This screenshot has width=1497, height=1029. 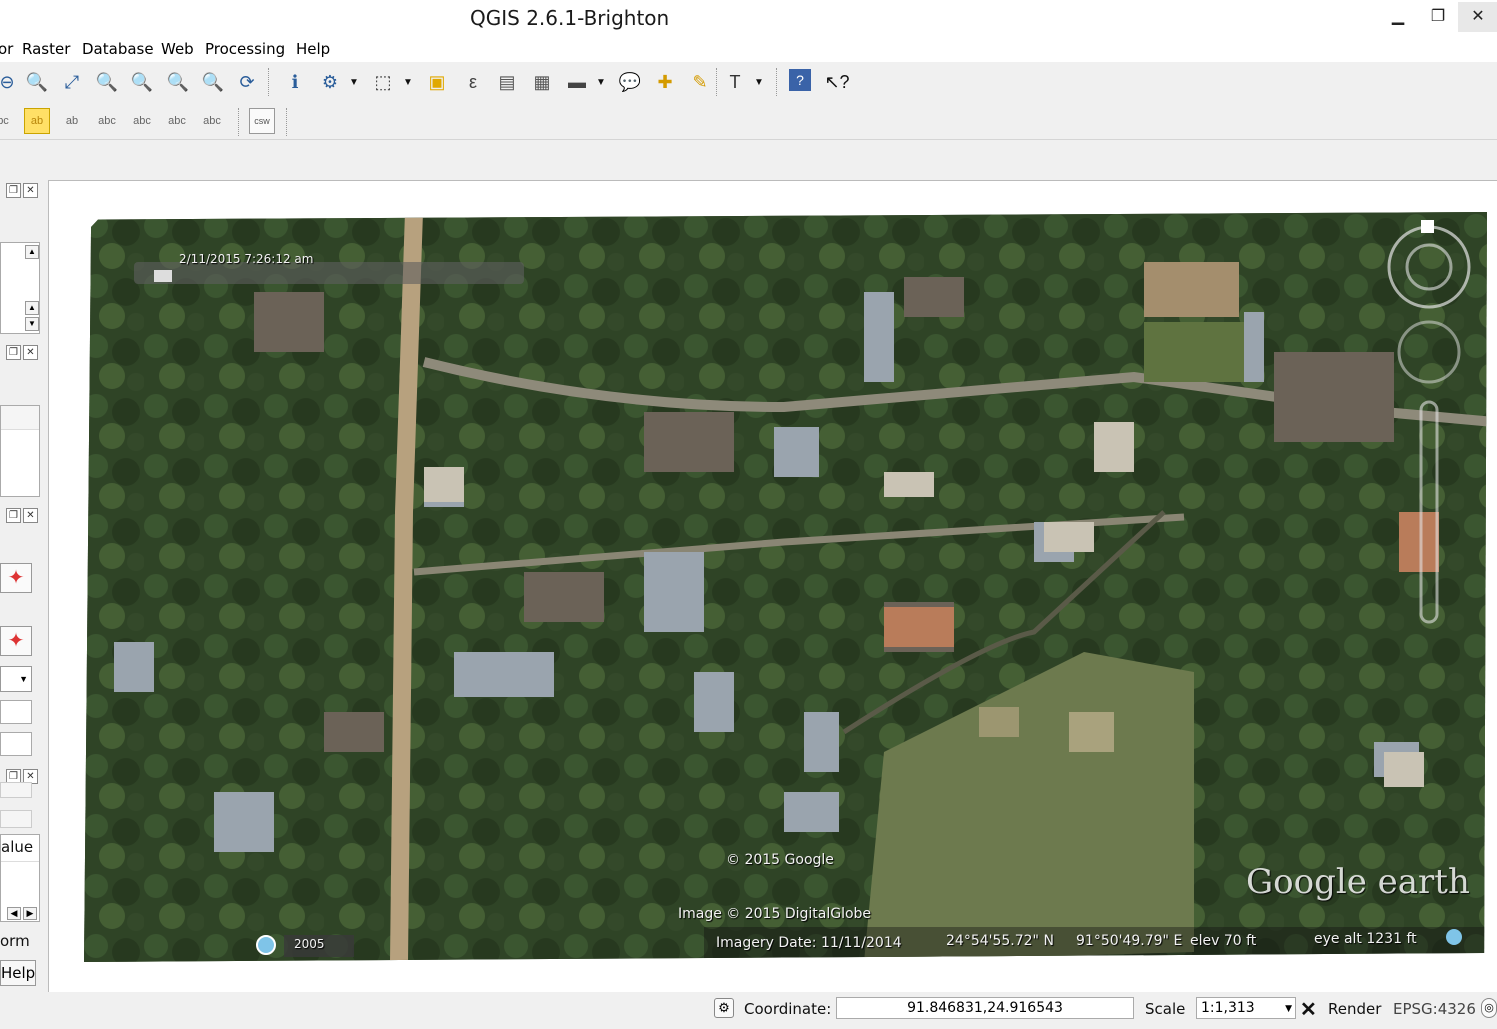 What do you see at coordinates (245, 49) in the screenshot?
I see `menu-processing: Processing` at bounding box center [245, 49].